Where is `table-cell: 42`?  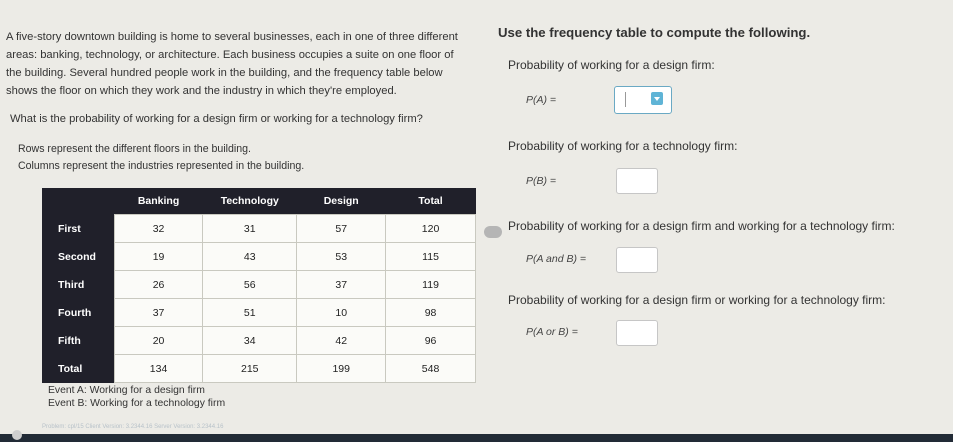
table-cell: 42 is located at coordinates (341, 340).